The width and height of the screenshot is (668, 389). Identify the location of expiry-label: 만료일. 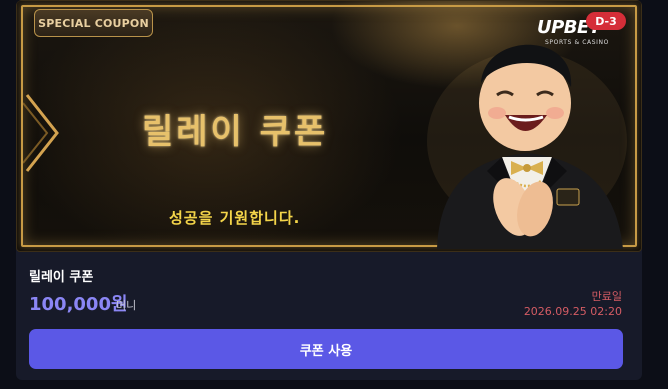
(606, 296).